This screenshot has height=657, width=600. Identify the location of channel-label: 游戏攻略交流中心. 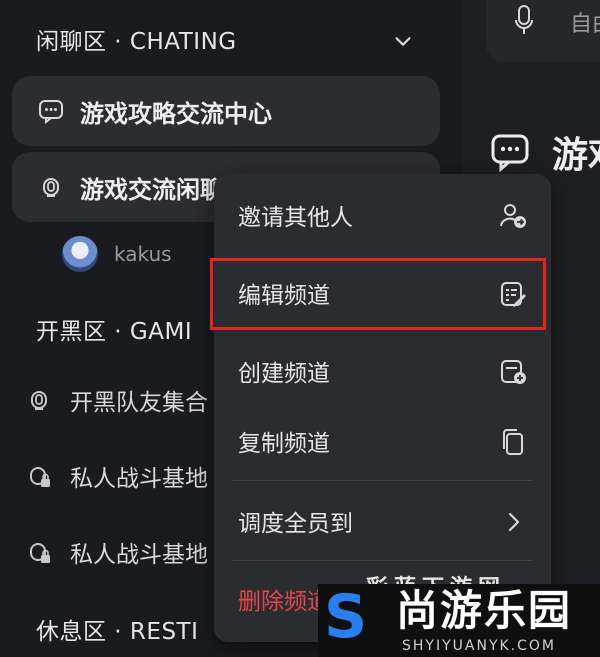
(176, 113).